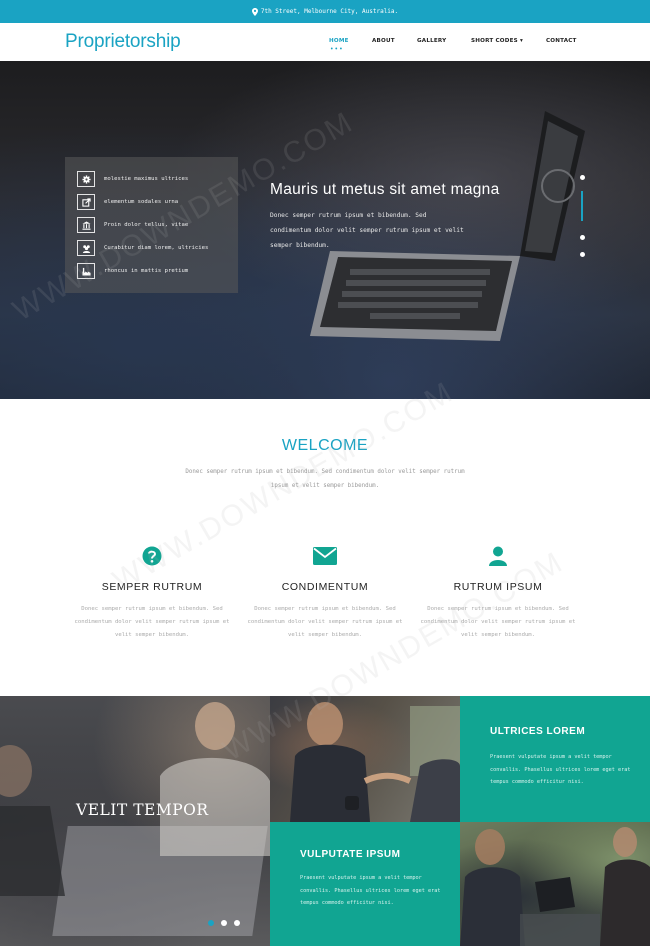  What do you see at coordinates (582, 206) in the screenshot?
I see `slide-dot-active` at bounding box center [582, 206].